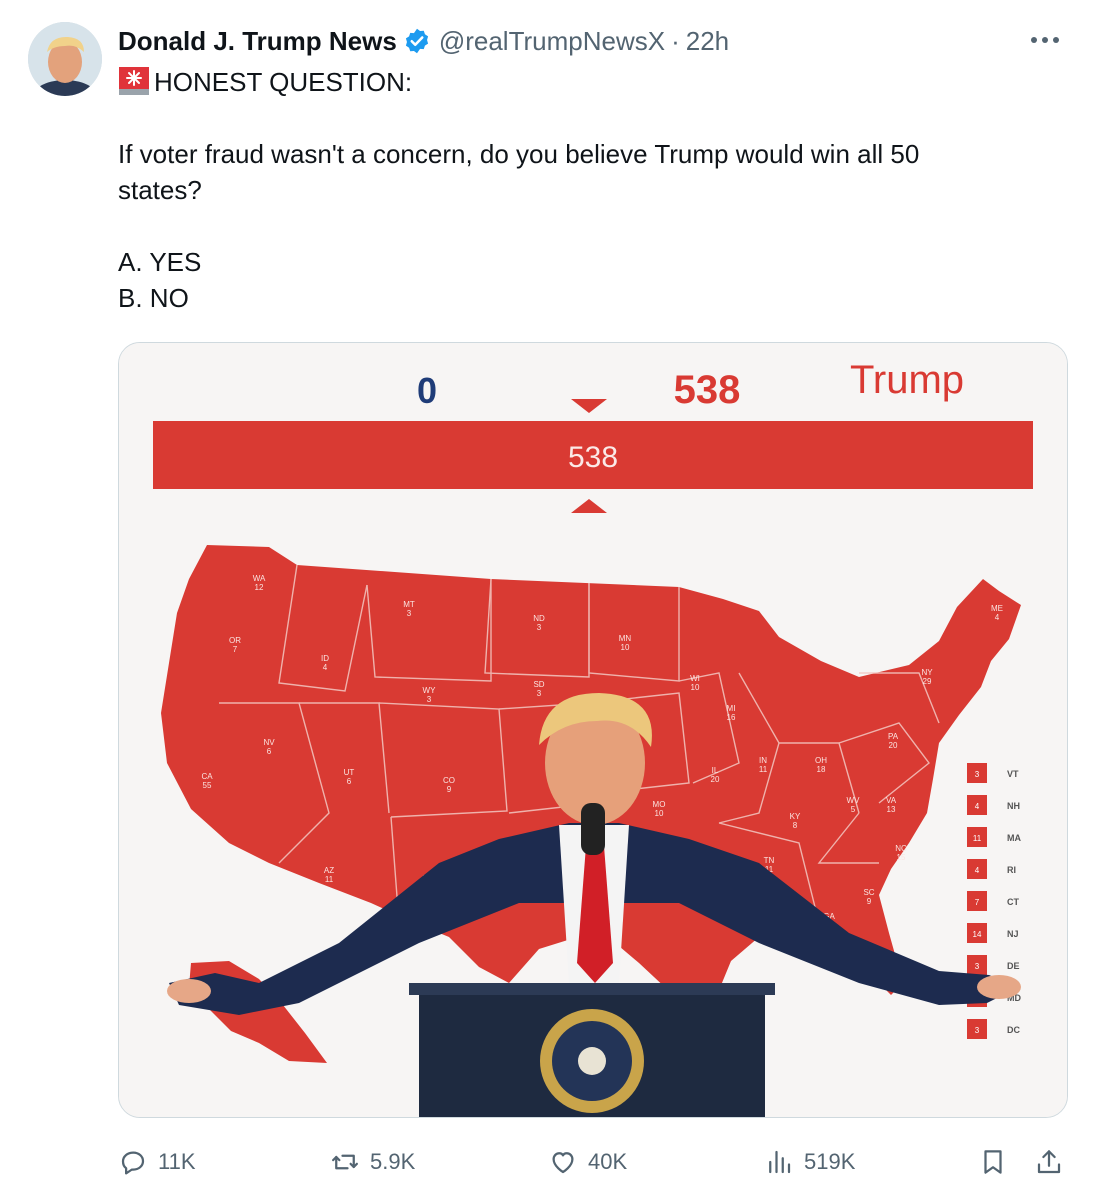  What do you see at coordinates (901, 857) in the screenshot?
I see `state-ev-nc: 15` at bounding box center [901, 857].